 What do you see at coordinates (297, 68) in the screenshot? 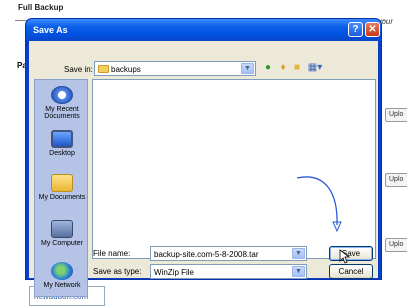
I see `new-folder-icon: ■` at bounding box center [297, 68].